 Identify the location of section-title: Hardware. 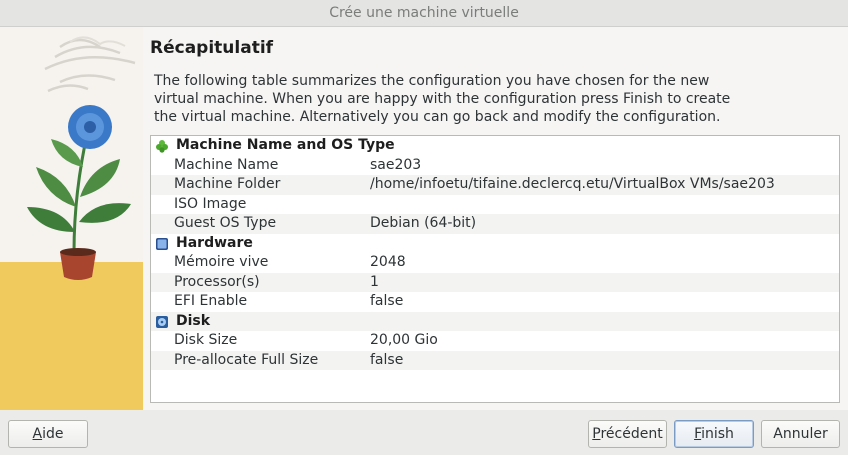
(214, 242).